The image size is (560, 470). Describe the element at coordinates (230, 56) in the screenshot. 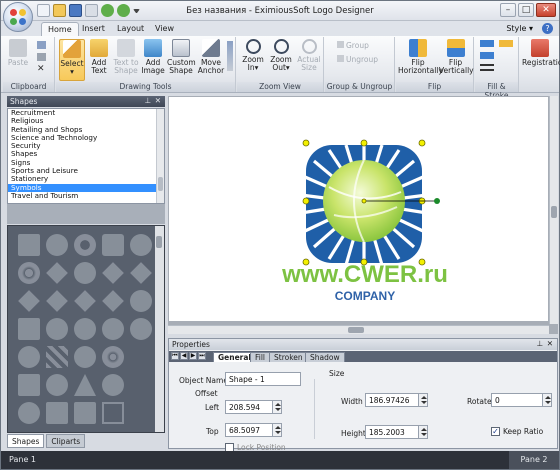

I see `node-tools-icon` at that location.